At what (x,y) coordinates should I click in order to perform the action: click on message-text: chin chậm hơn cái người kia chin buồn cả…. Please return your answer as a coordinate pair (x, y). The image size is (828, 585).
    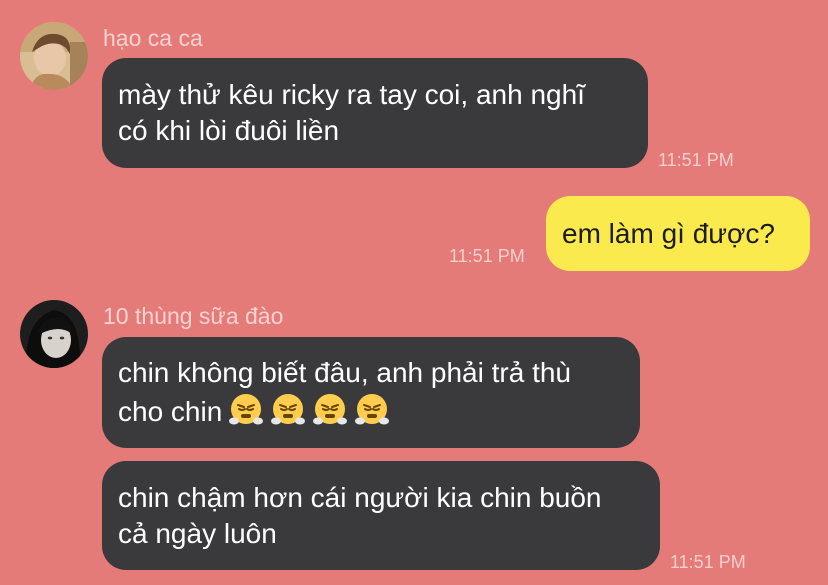
    Looking at the image, I should click on (360, 516).